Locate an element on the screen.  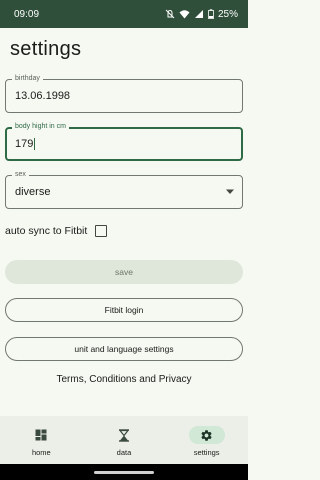
nav-item-settings: settings is located at coordinates (207, 436).